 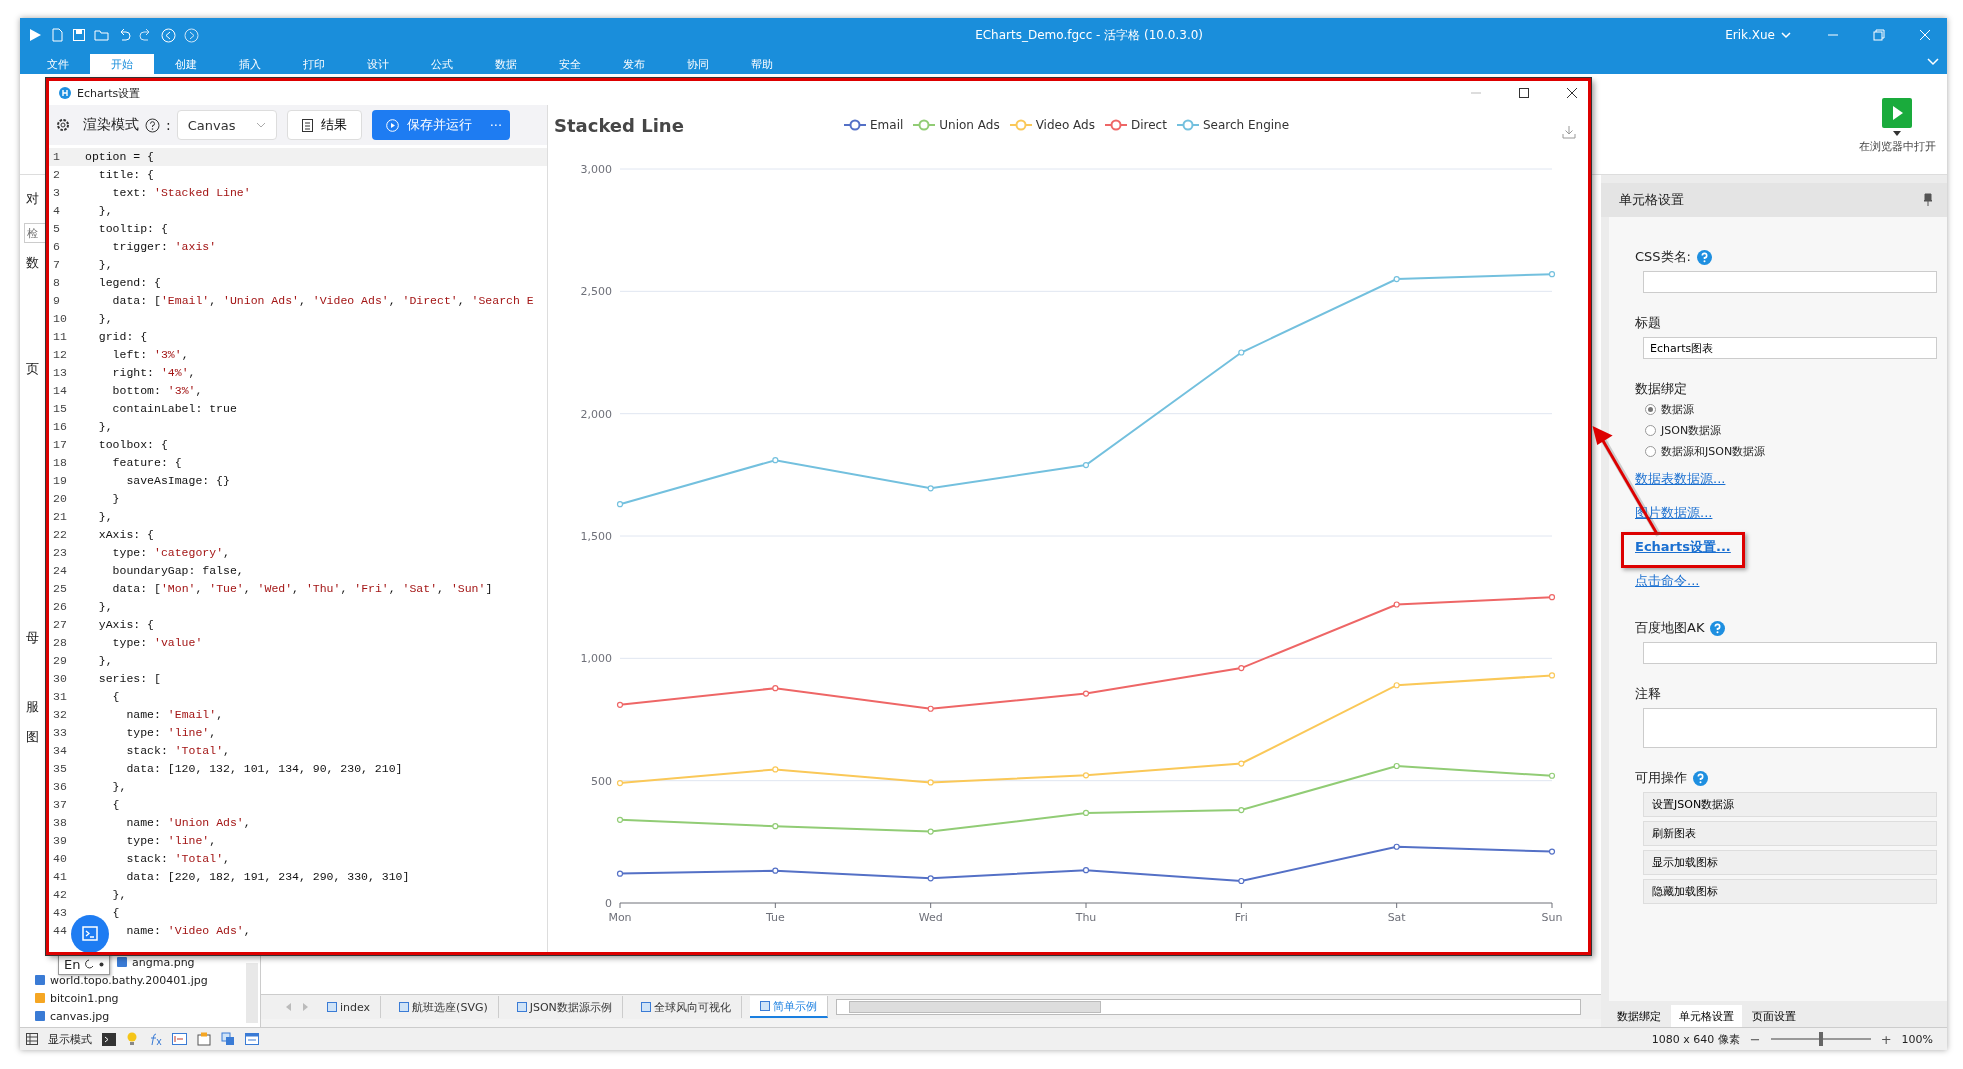 What do you see at coordinates (174, 715) in the screenshot?
I see `code-line: name: 'Email',` at bounding box center [174, 715].